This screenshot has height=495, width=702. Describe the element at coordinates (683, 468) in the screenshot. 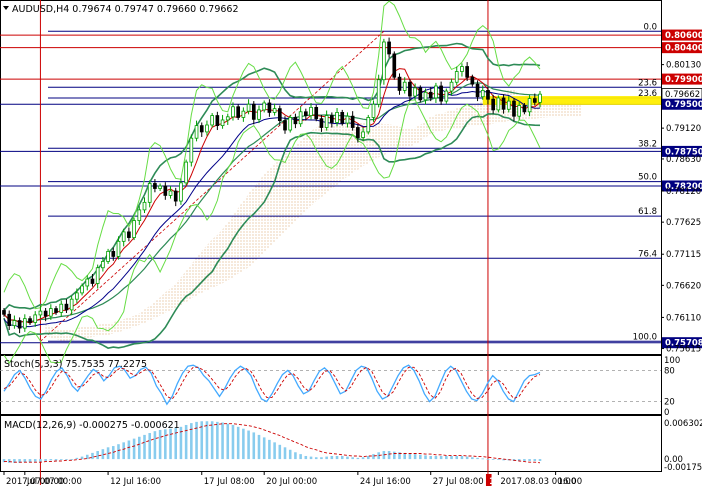

I see `macd-scale-label: -0.001758` at that location.